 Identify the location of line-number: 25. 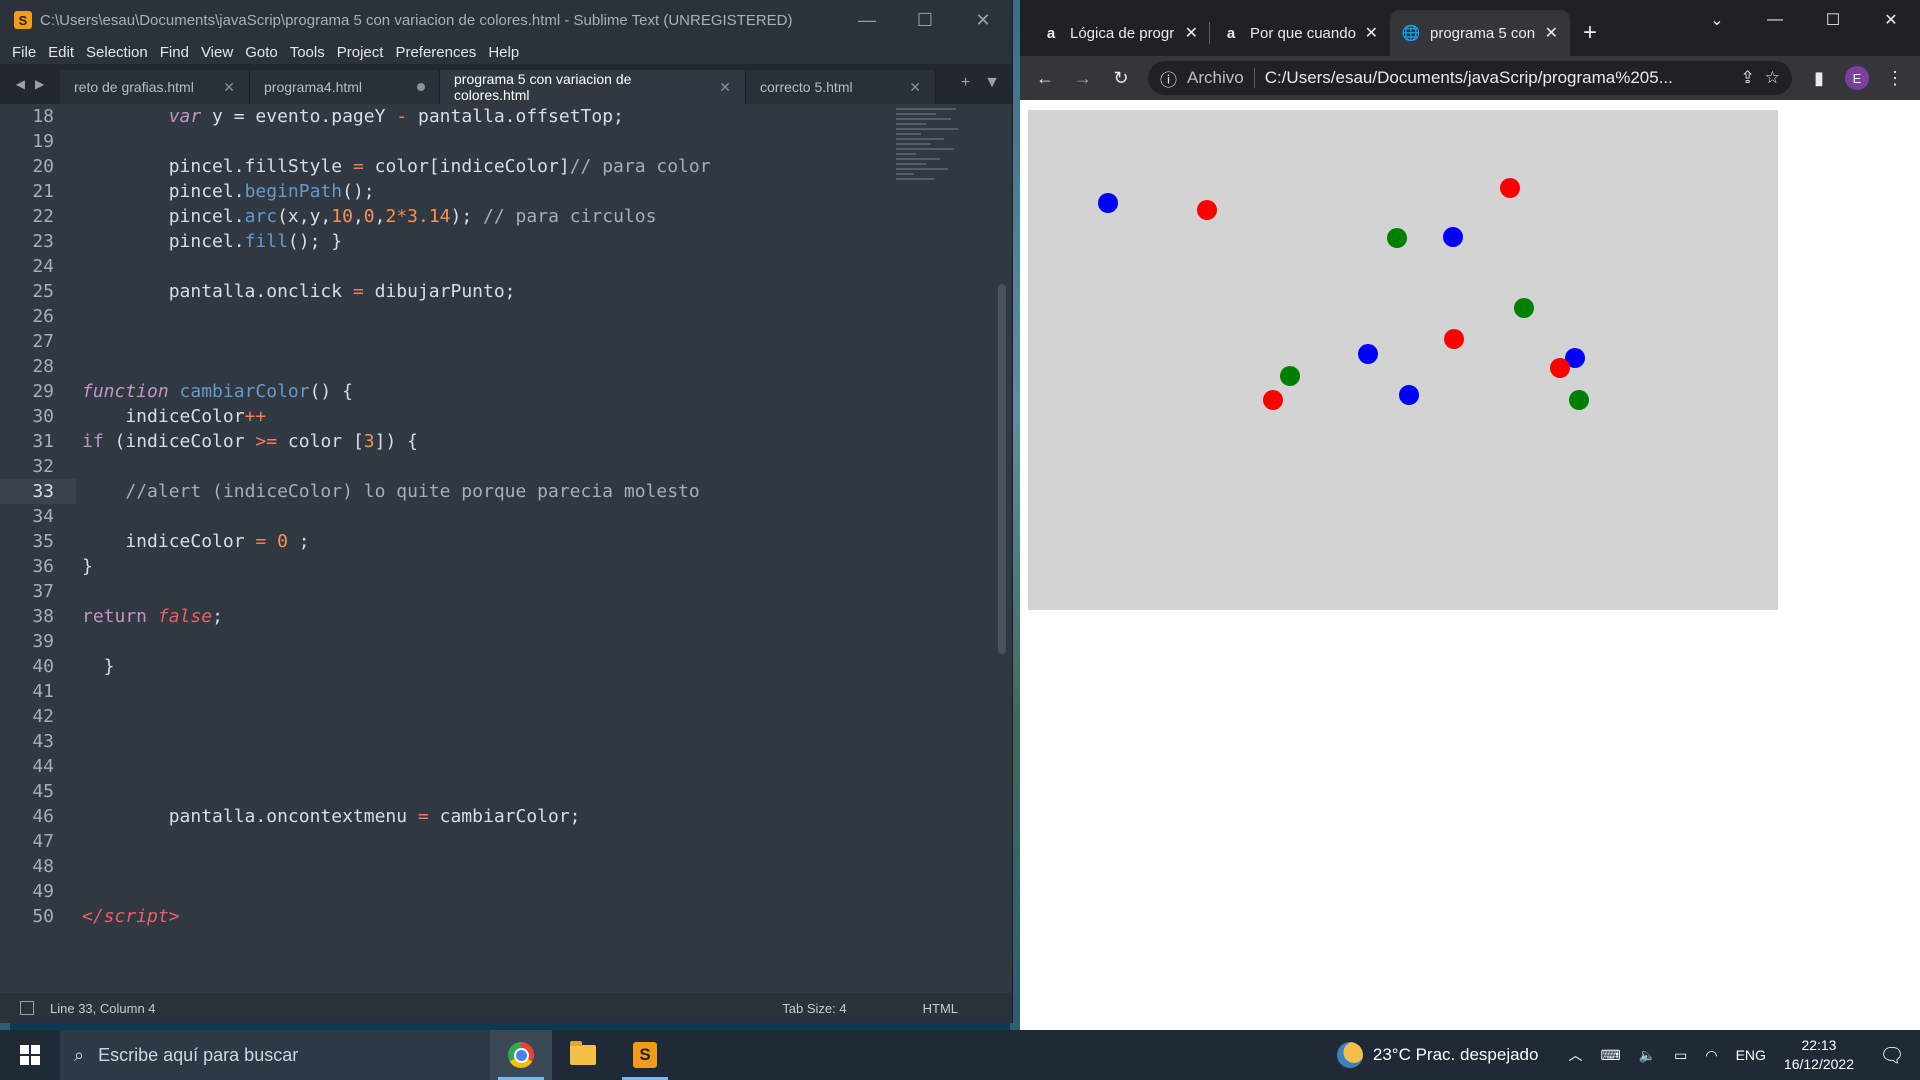
(43, 291).